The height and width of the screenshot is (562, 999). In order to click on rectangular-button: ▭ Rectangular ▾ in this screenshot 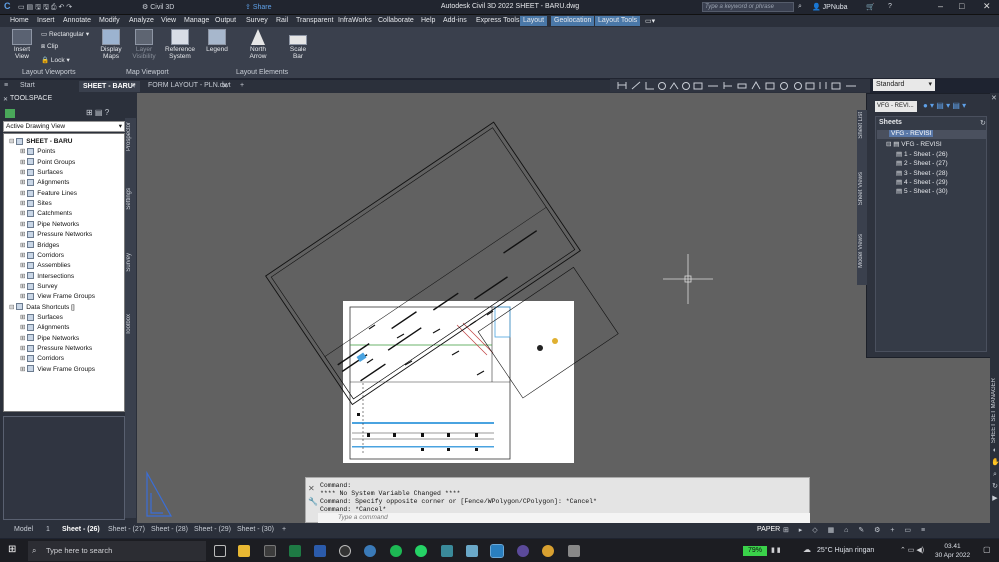, I will do `click(65, 34)`.